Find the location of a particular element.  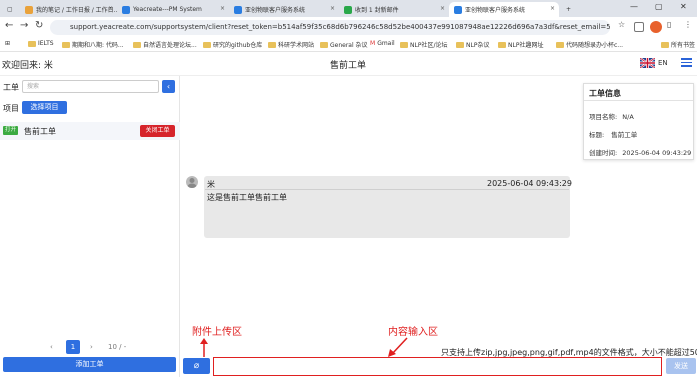

page-size-select: 10 / - is located at coordinates (117, 347).